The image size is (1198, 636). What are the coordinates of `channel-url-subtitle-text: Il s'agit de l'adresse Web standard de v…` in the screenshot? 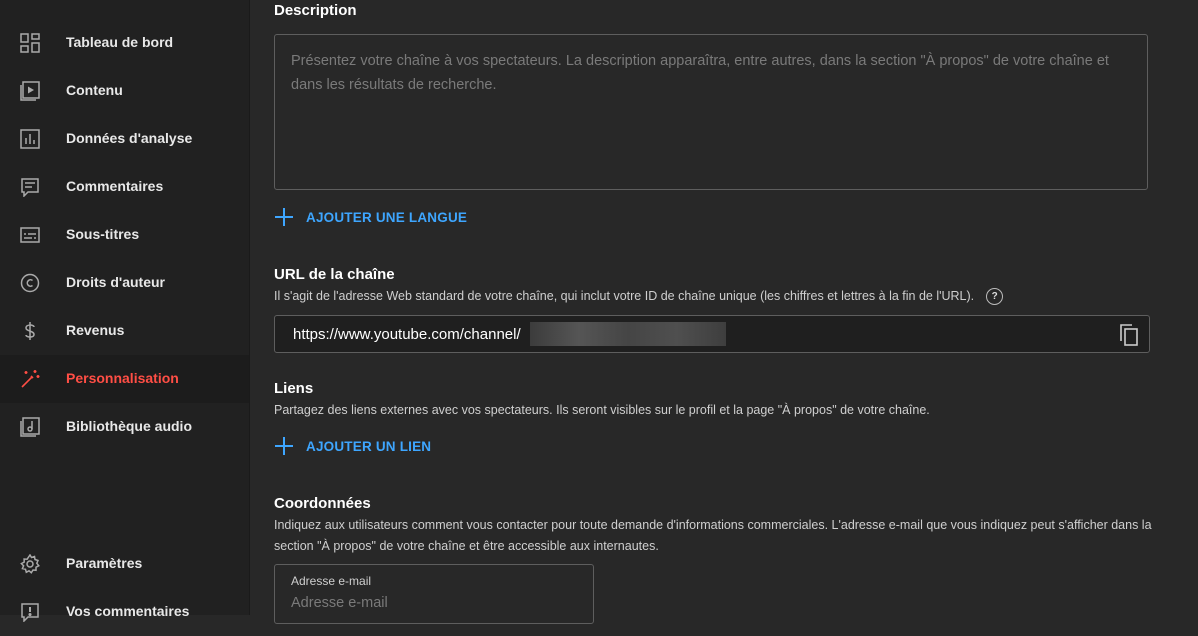 It's located at (624, 296).